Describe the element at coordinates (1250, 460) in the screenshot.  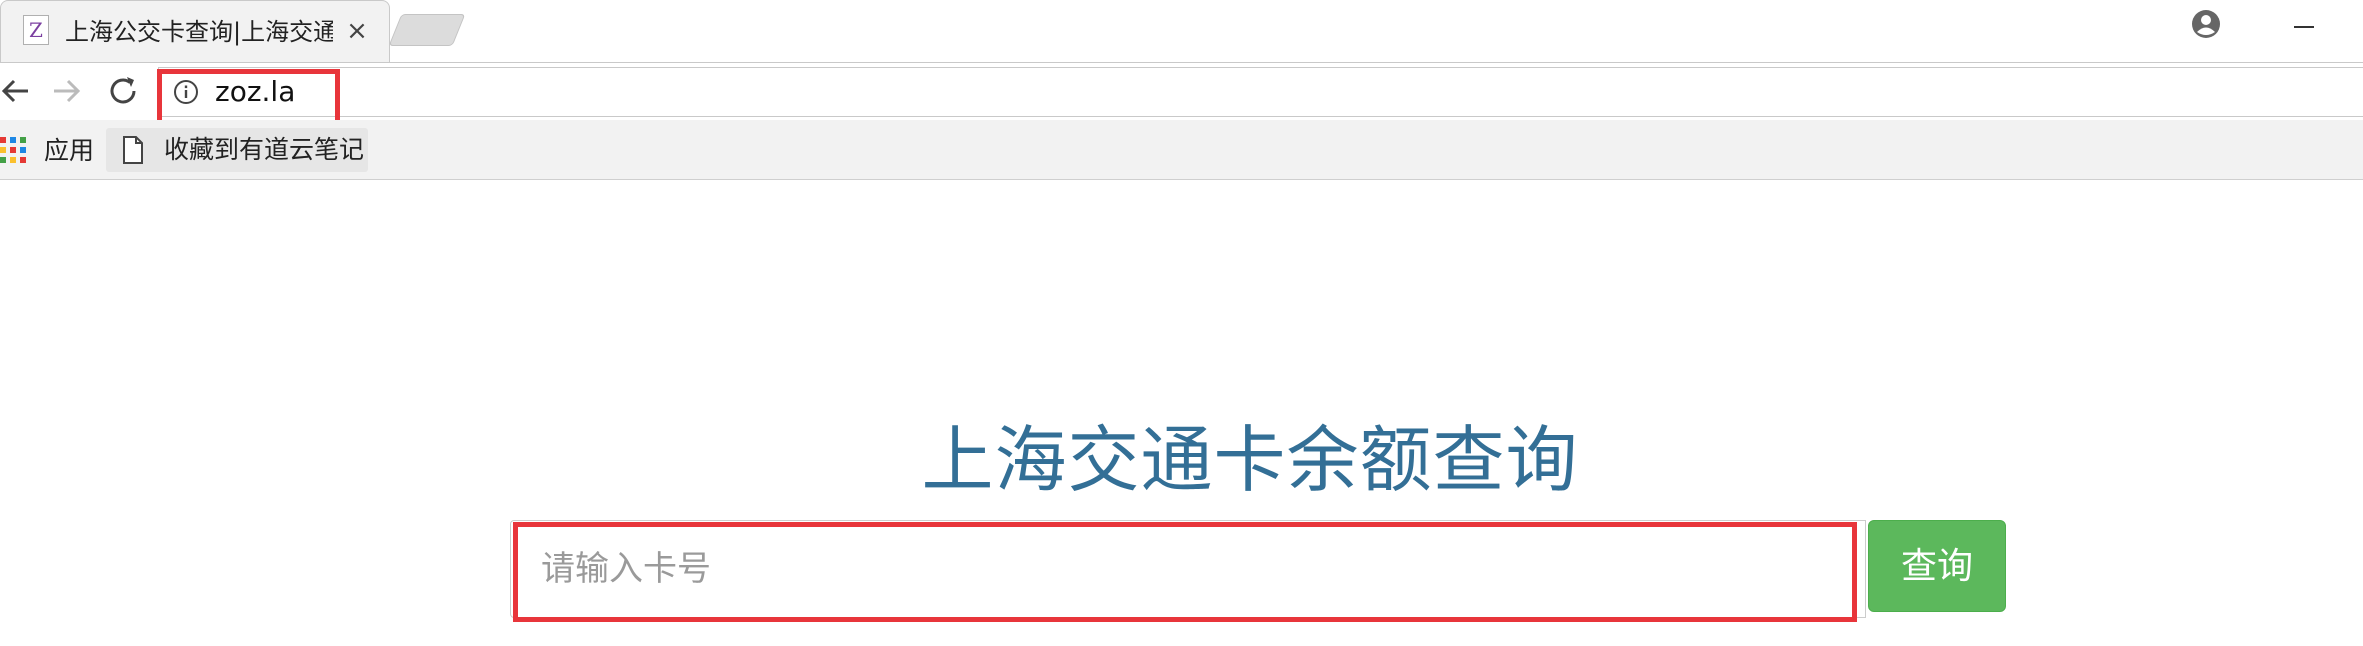
I see `page-title: 上海交通卡余额查询` at that location.